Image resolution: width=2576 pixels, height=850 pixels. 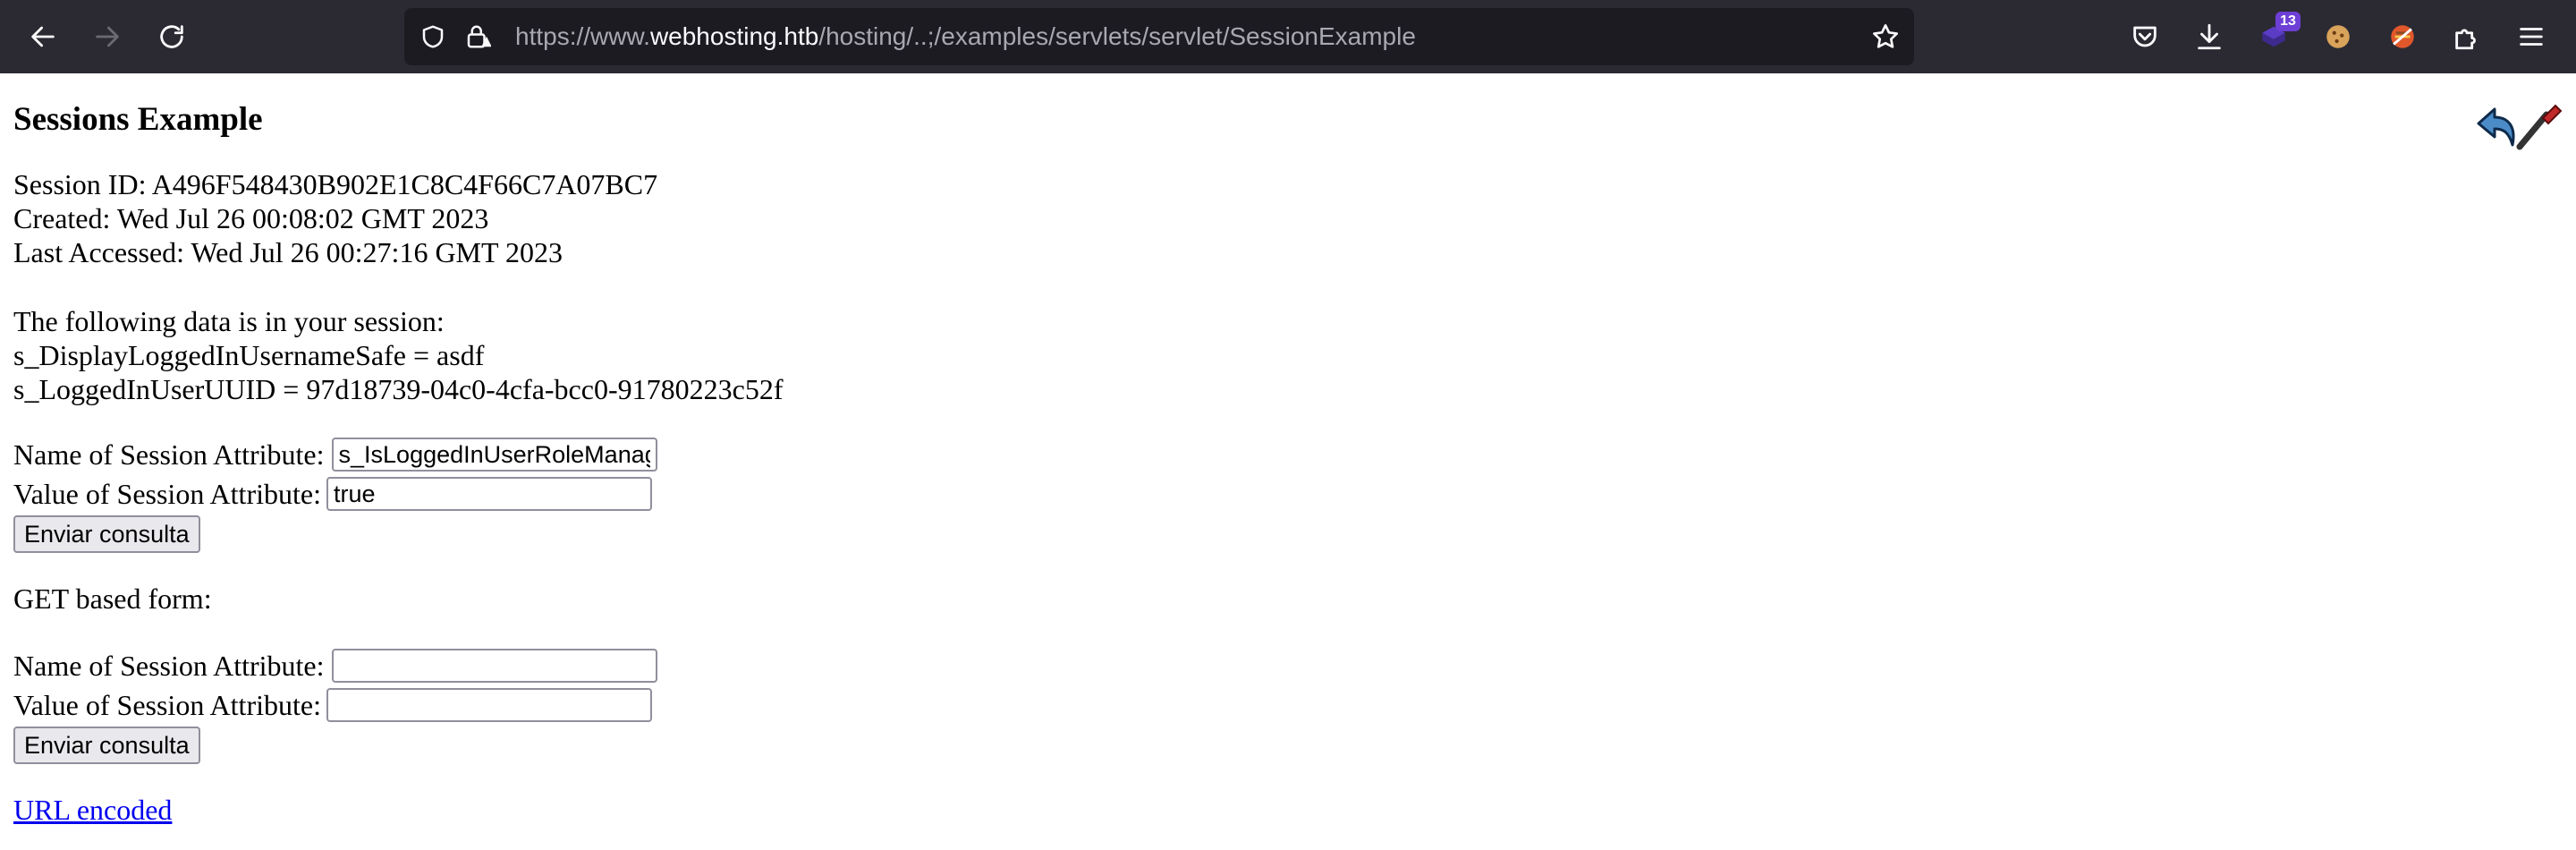 What do you see at coordinates (2276, 35) in the screenshot?
I see `extension-icon: 13` at bounding box center [2276, 35].